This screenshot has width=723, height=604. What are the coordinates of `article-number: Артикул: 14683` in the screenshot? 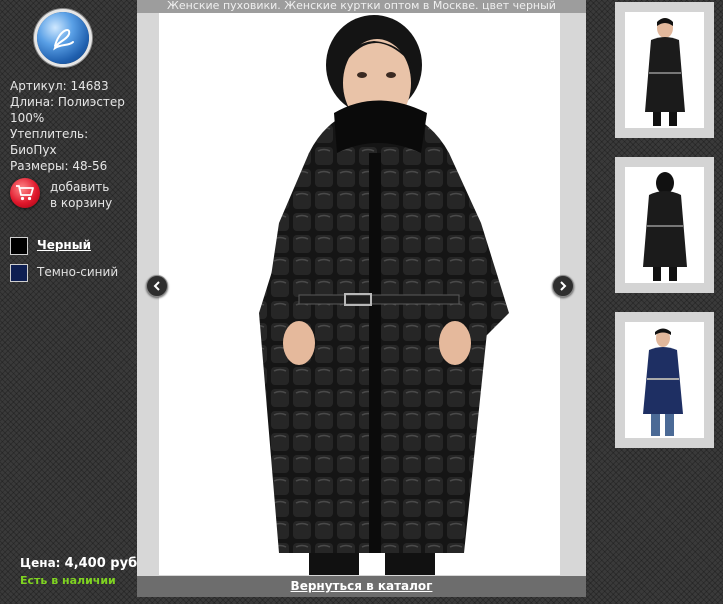 It's located at (59, 86).